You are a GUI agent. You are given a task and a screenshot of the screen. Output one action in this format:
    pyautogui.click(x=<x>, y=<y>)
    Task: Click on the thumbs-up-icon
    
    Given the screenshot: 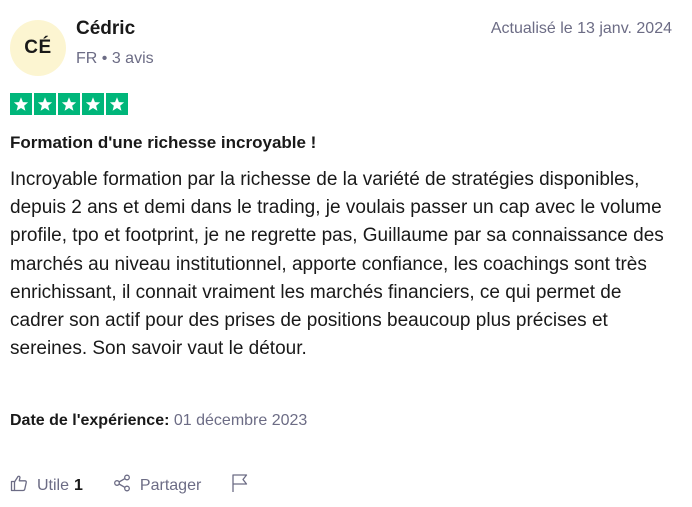 What is the action you would take?
    pyautogui.click(x=23, y=485)
    